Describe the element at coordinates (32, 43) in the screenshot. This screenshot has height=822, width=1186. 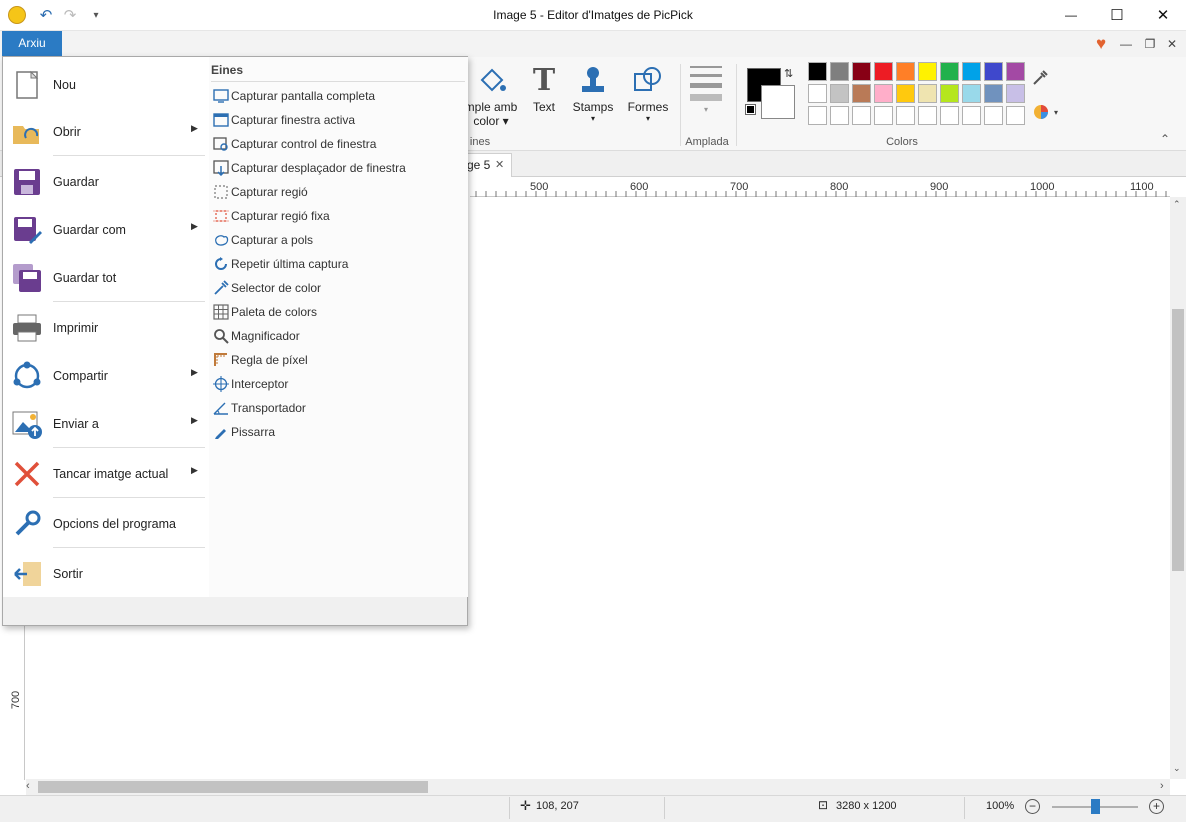
I see `file-tab: Arxiu` at that location.